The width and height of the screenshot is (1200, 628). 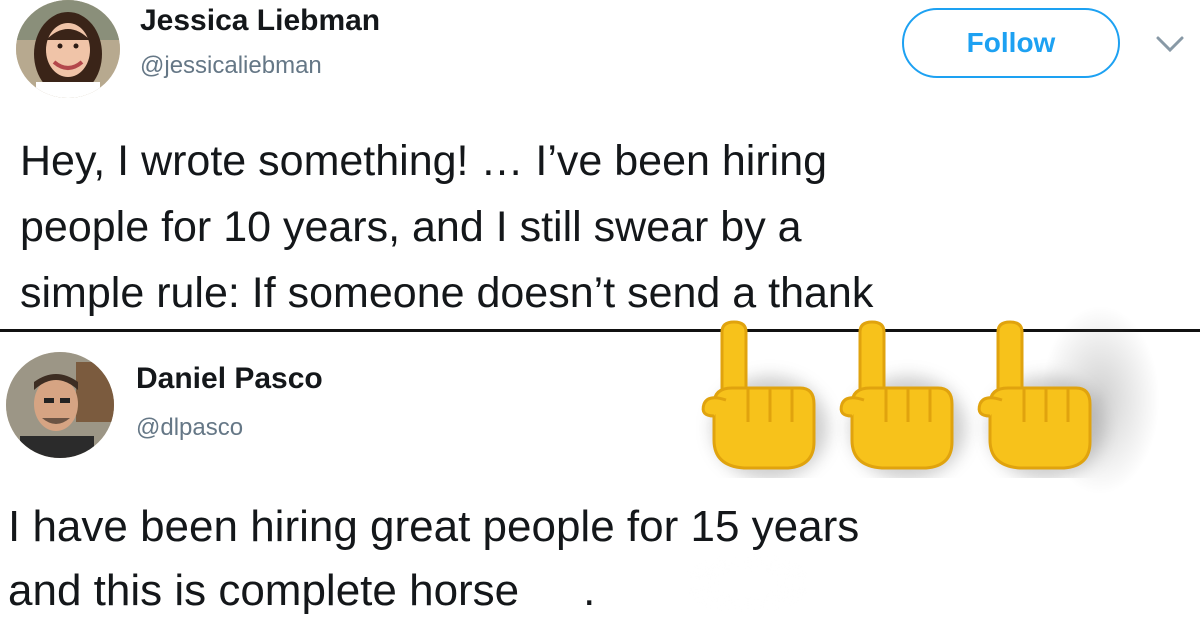 What do you see at coordinates (231, 66) in the screenshot?
I see `author-handle: @jessicaliebman` at bounding box center [231, 66].